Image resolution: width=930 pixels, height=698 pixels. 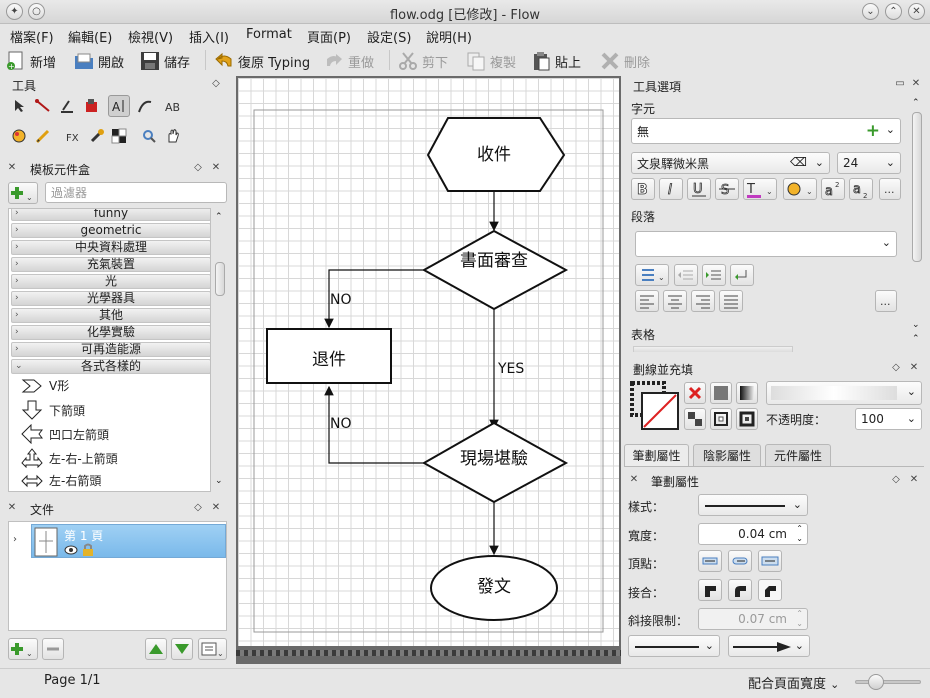 What do you see at coordinates (861, 189) in the screenshot?
I see `subscript-button: a2` at bounding box center [861, 189].